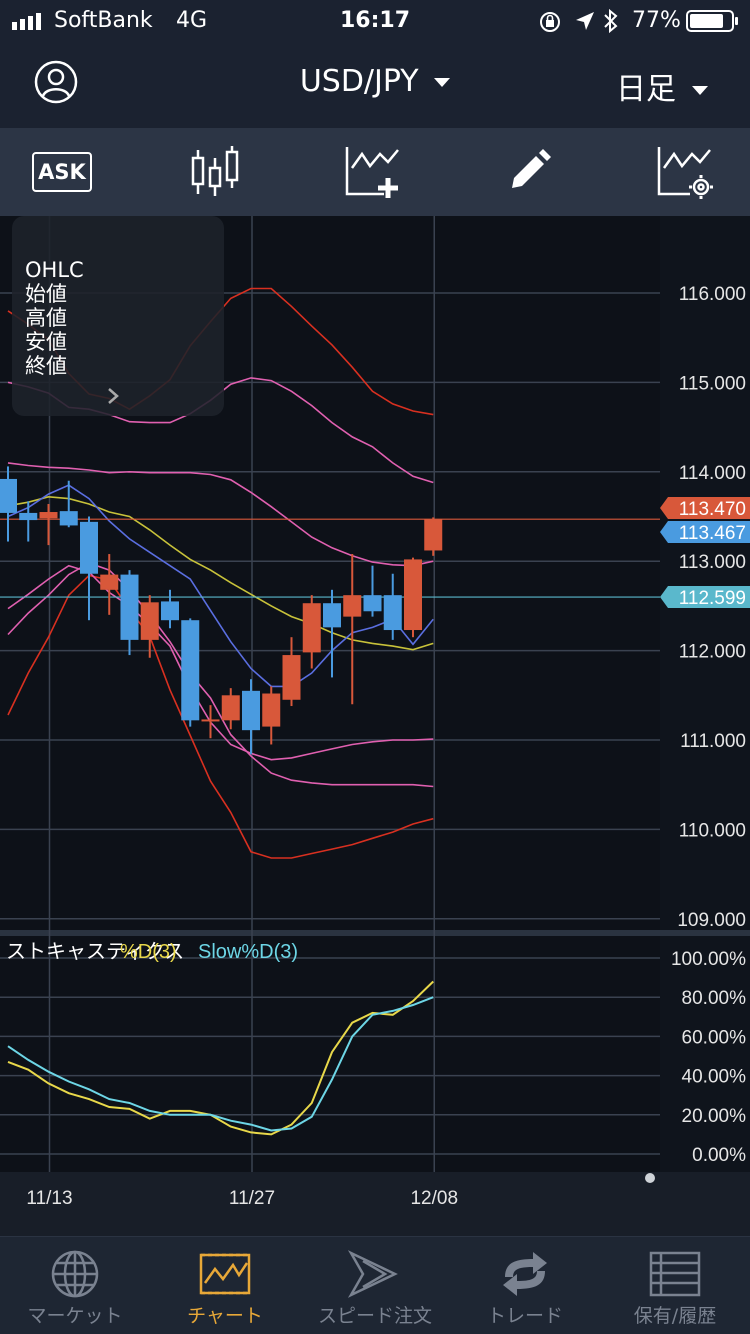  Describe the element at coordinates (712, 294) in the screenshot. I see `price-axis-label: 116.000` at that location.